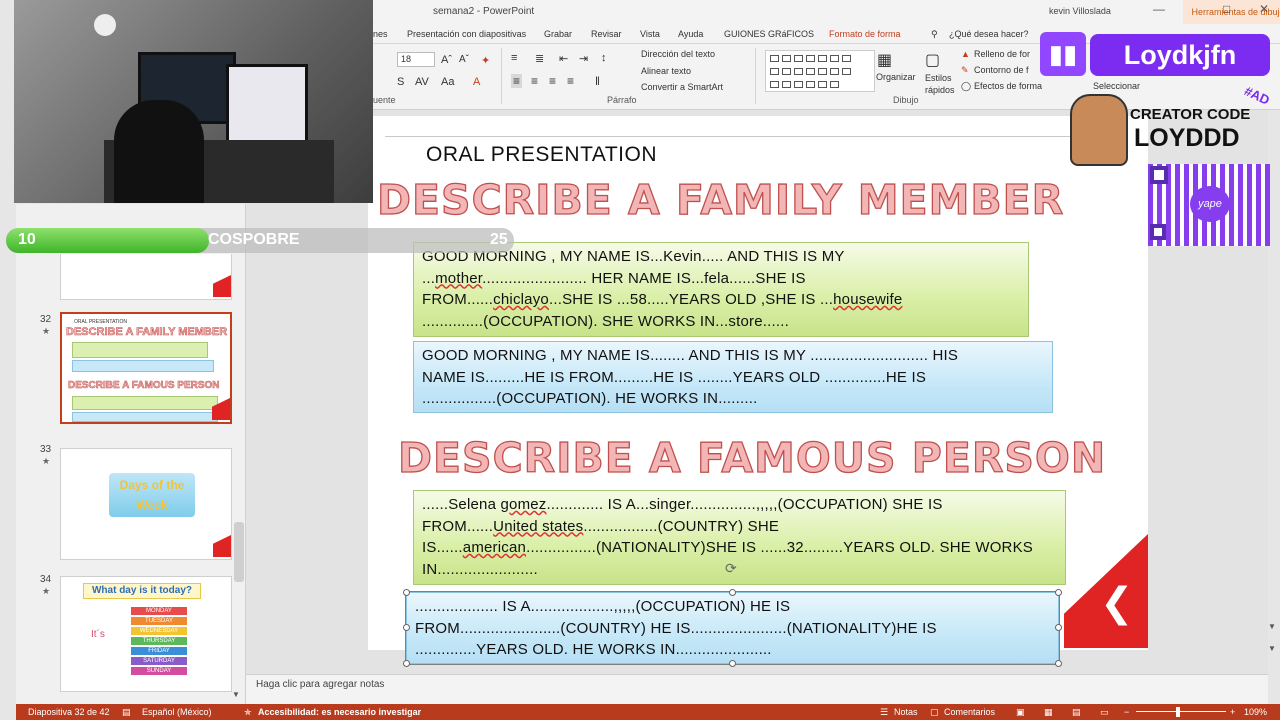  I want to click on minimize-icon: —, so click(1159, 9).